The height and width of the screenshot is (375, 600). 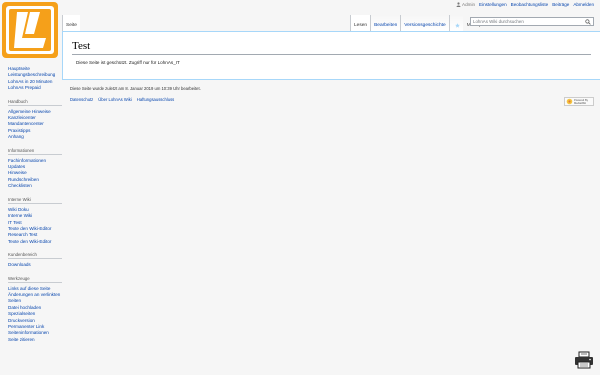 I want to click on sidebar-item-lohnas-prepaid: LohnAs Prepaid, so click(x=24, y=87).